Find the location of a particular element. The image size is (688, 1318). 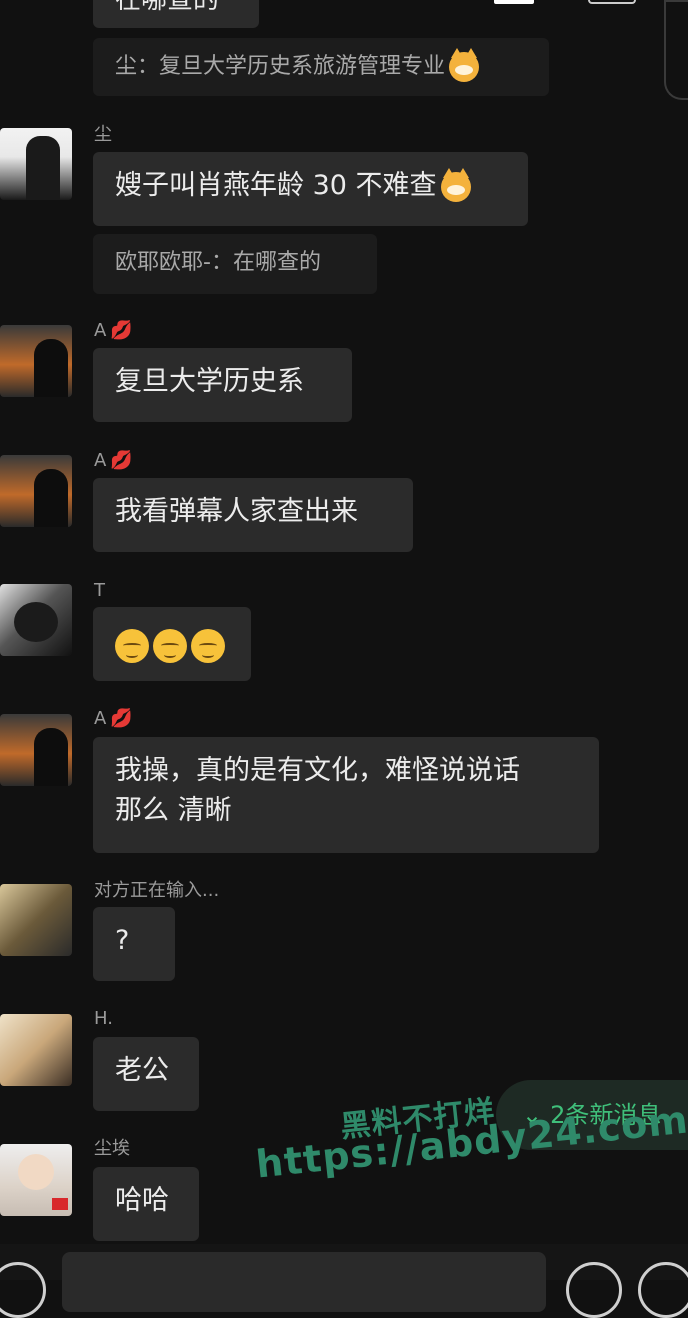

reply-quote: 尘：复旦大学历史系旅游管理专业 is located at coordinates (321, 67).